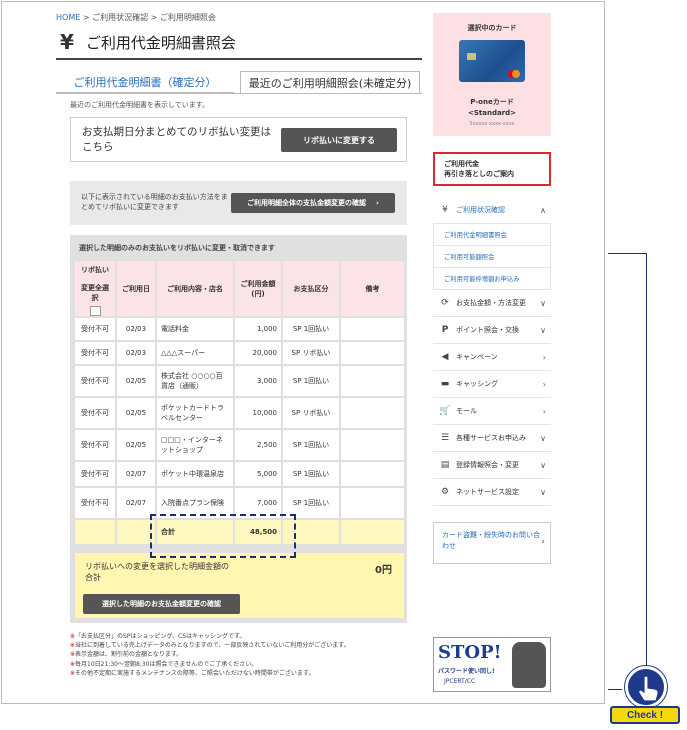 The height and width of the screenshot is (730, 687). What do you see at coordinates (239, 329) in the screenshot?
I see `table-row: 受付不可 02/03 電話料金 1,000 SP 1回払い` at bounding box center [239, 329].